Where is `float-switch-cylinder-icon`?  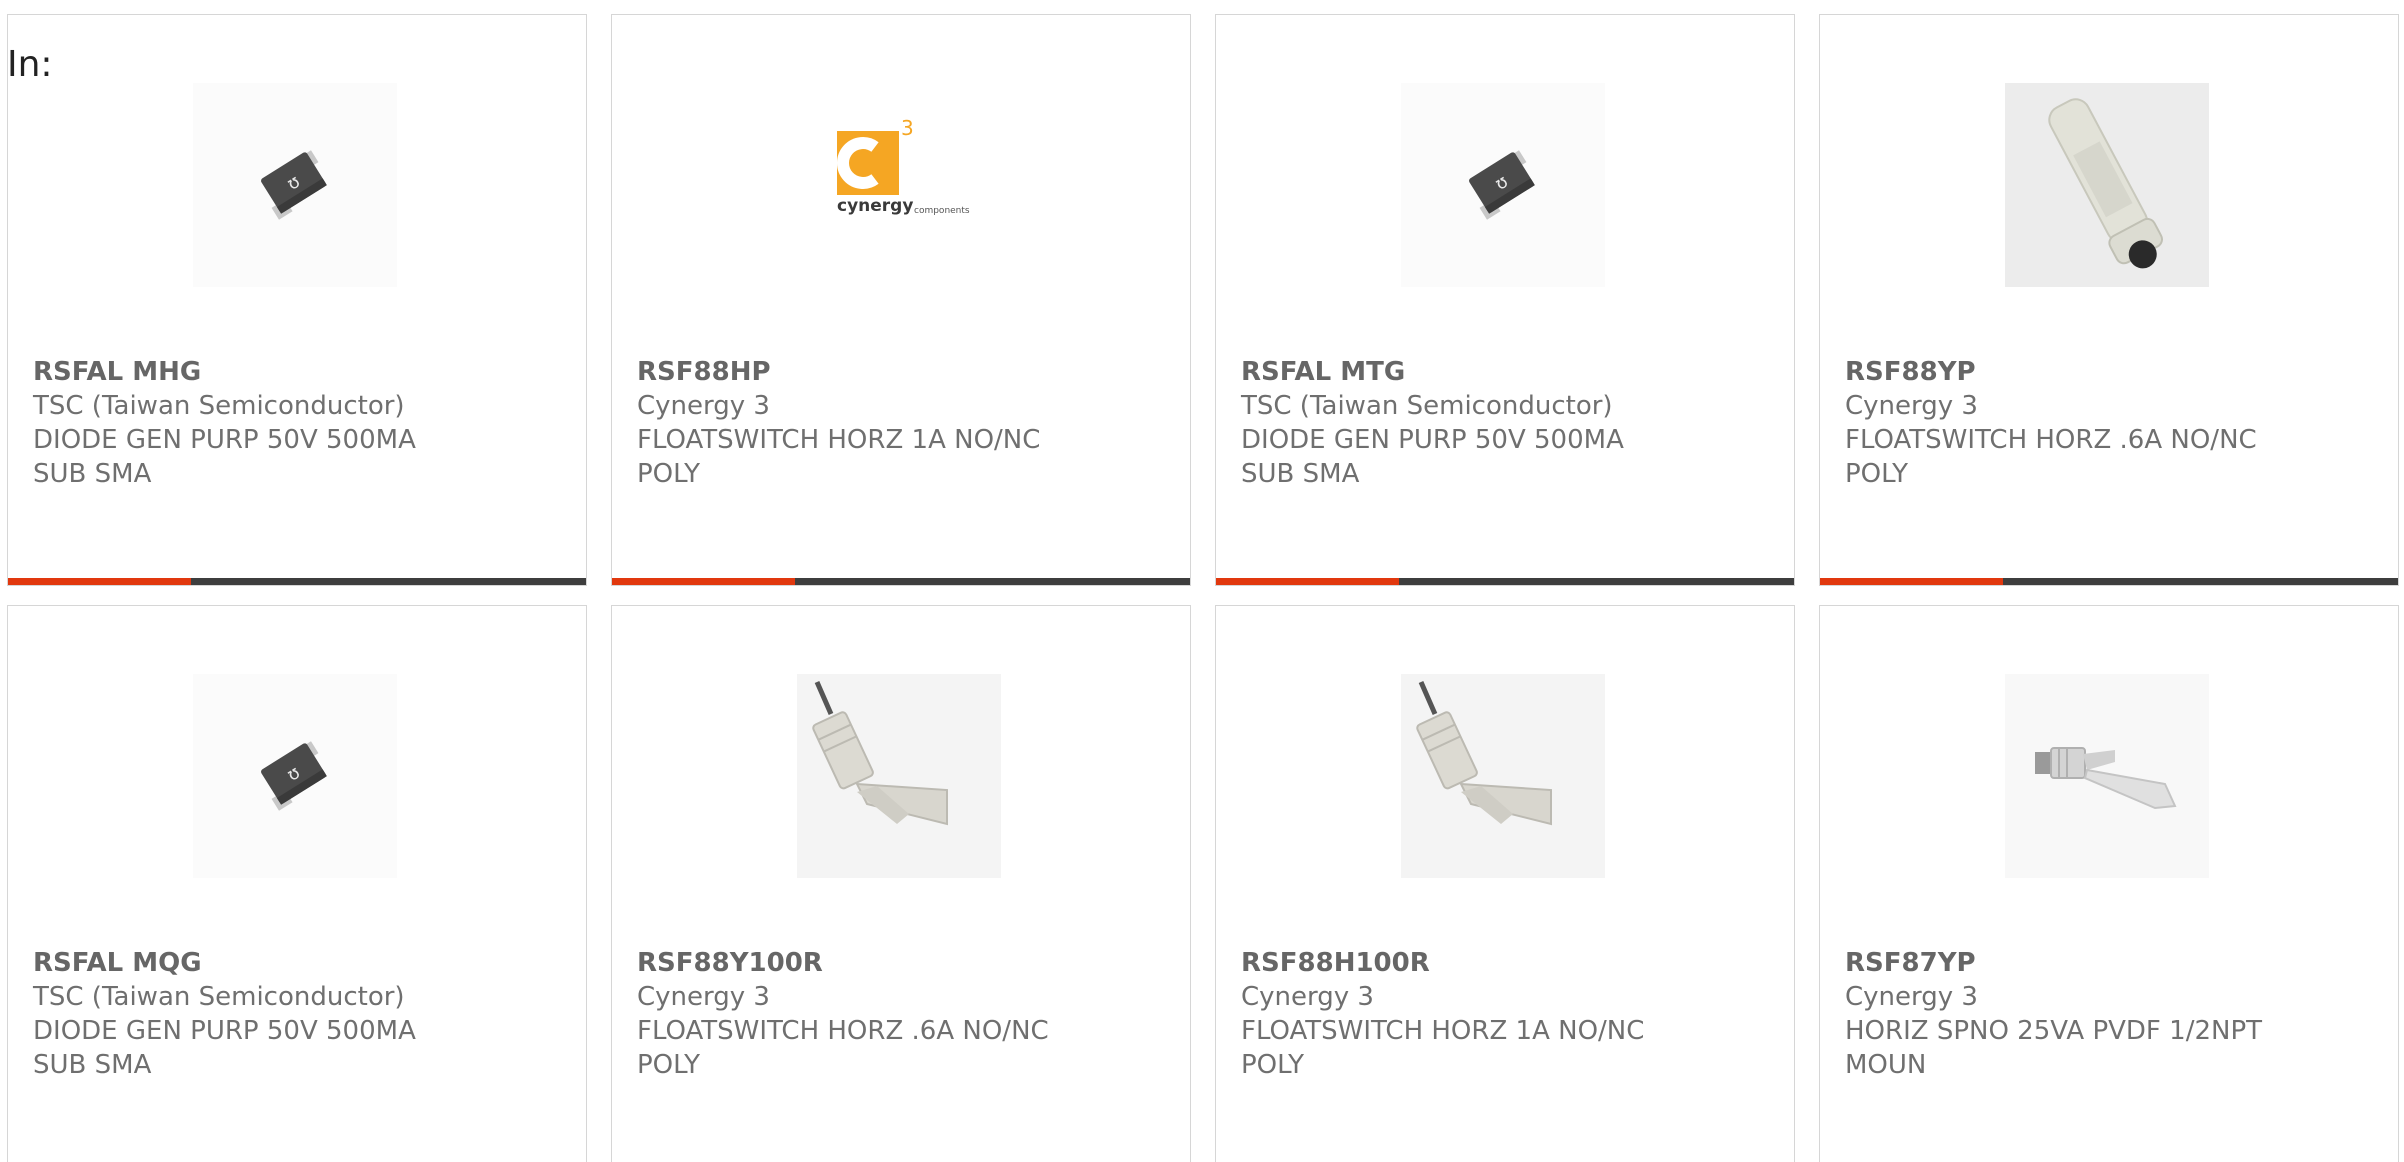 float-switch-cylinder-icon is located at coordinates (2105, 183).